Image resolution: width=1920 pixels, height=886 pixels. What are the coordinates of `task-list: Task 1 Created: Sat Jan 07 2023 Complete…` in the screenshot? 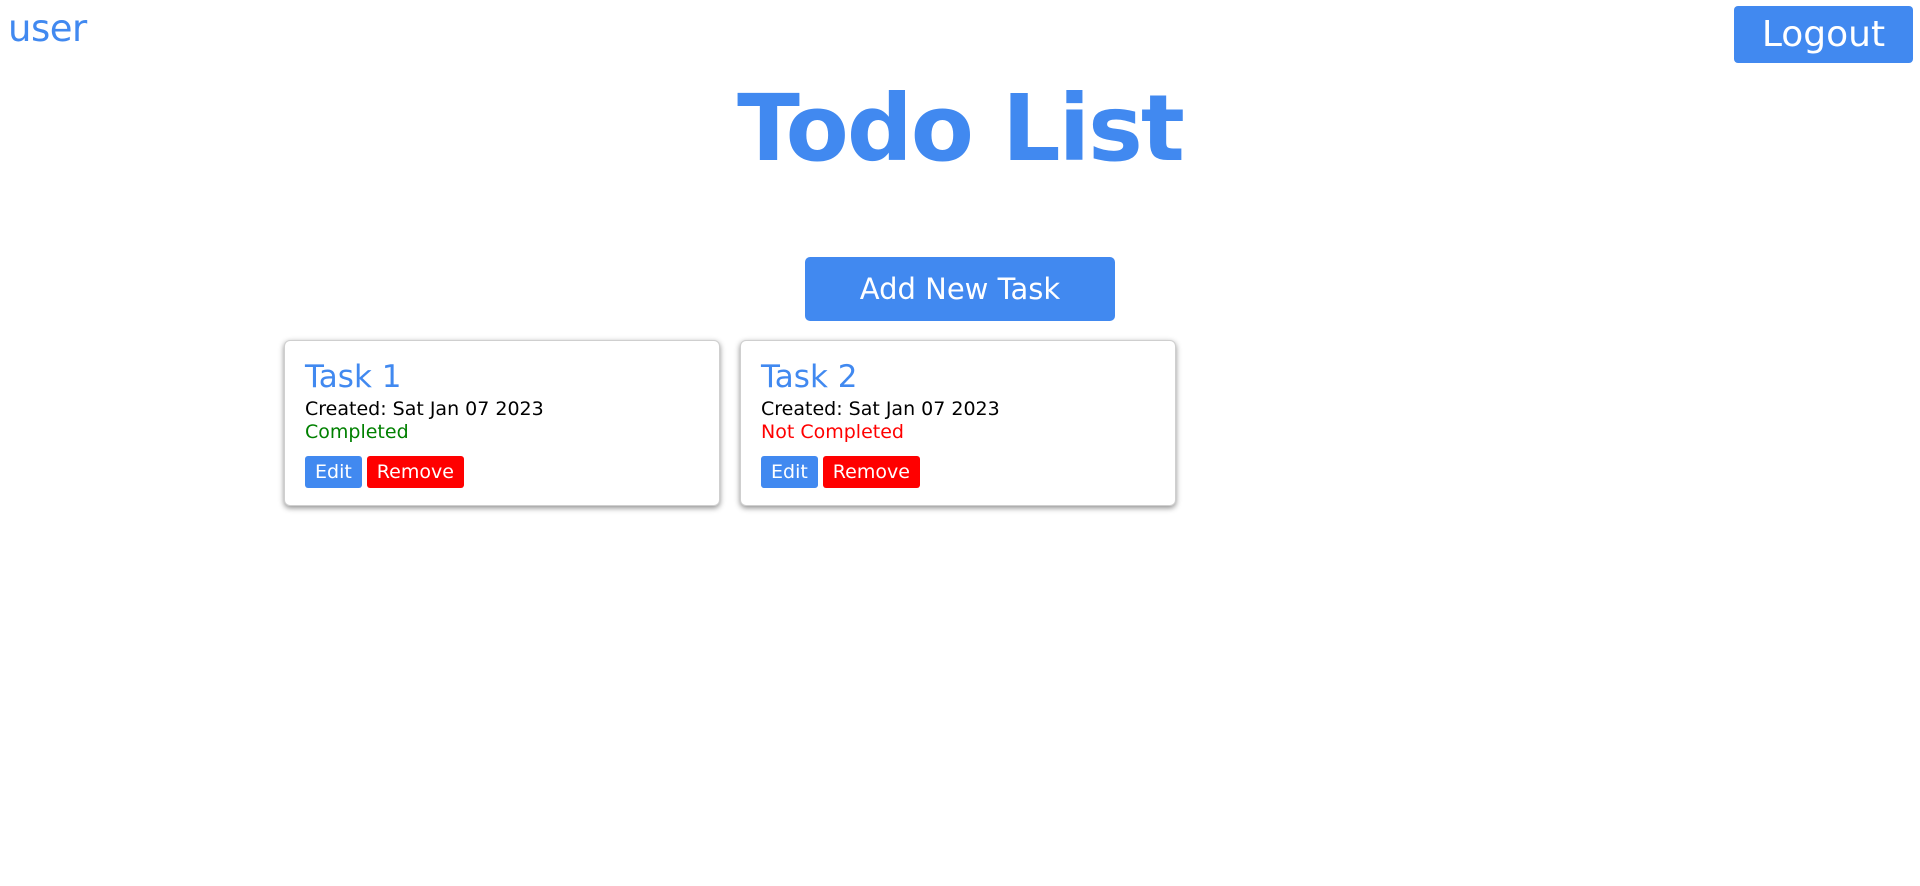 It's located at (730, 423).